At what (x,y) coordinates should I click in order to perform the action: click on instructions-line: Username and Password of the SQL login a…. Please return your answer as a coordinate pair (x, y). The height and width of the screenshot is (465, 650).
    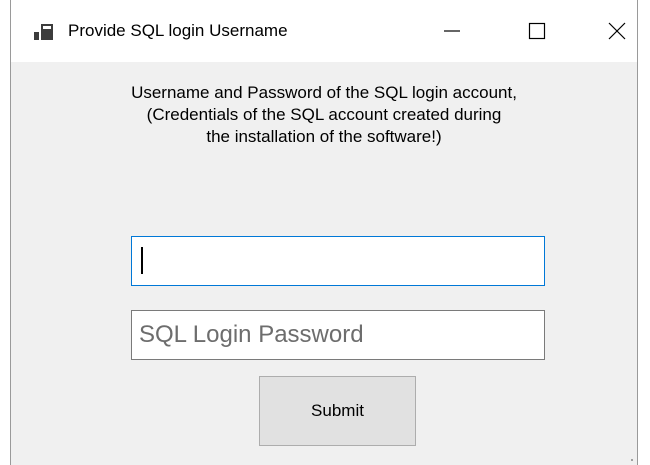
    Looking at the image, I should click on (324, 92).